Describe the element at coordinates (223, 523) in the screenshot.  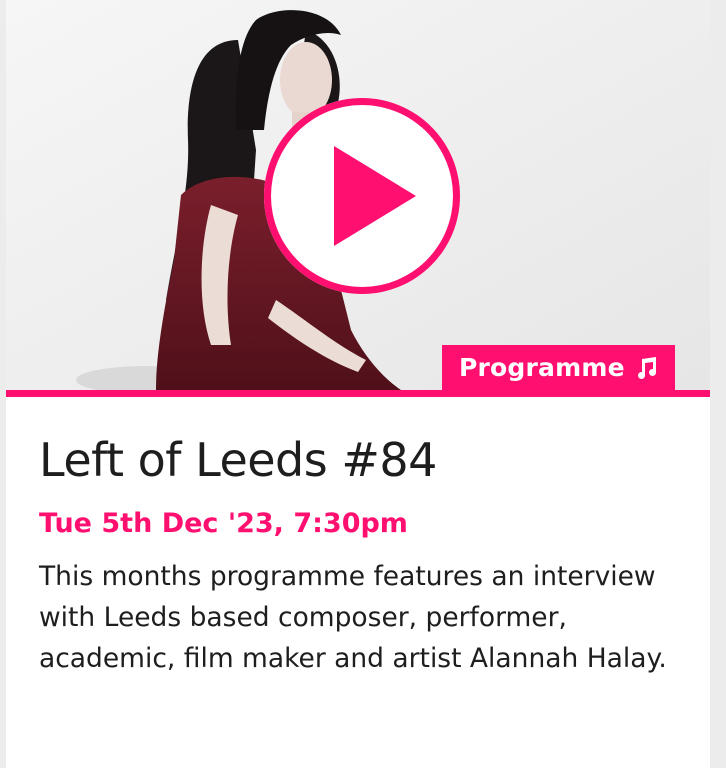
I see `event-date: Tue 5th Dec '23, 7:30pm` at that location.